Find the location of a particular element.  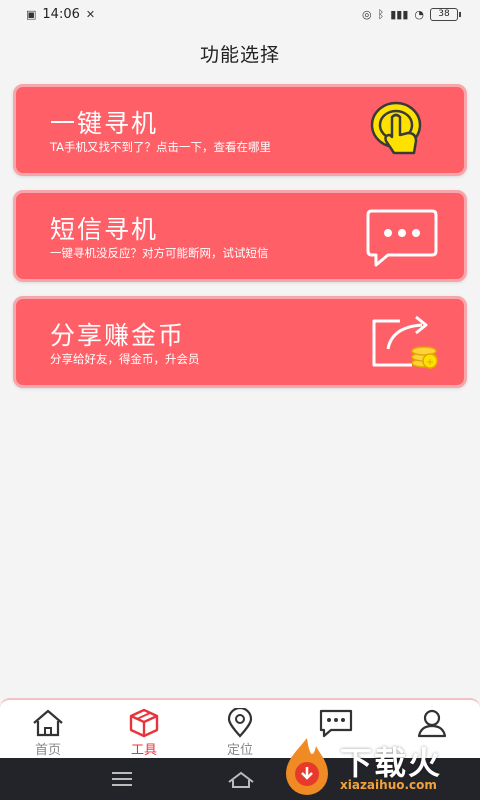

card-subtitle: 分享给好友，得金币，升会员 is located at coordinates (125, 359).